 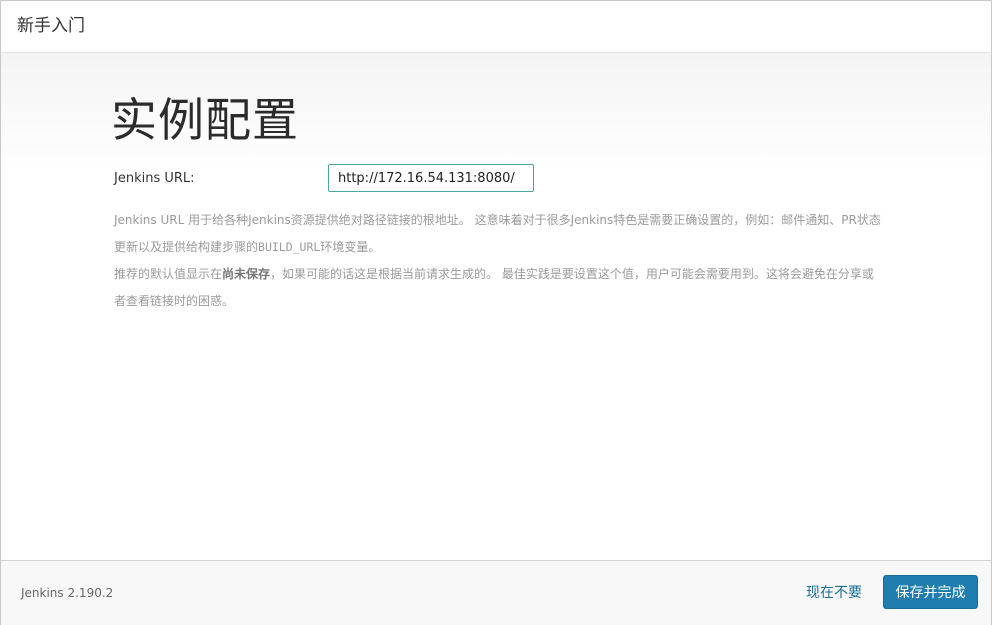 I want to click on save-and-finish-button: 保存并完成, so click(x=930, y=592).